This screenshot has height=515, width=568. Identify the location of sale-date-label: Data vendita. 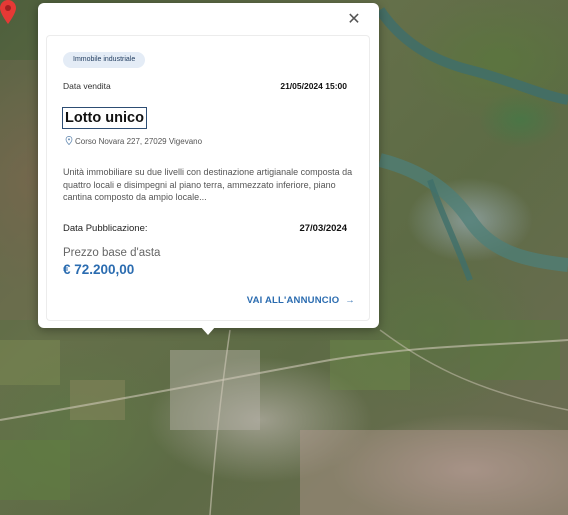
(87, 86).